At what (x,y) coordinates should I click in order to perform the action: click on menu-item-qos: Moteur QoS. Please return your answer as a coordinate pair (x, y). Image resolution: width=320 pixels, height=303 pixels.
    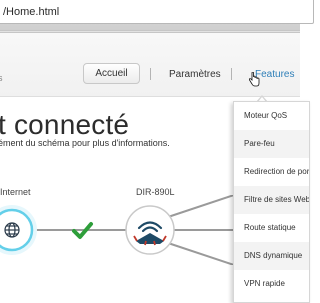
    Looking at the image, I should click on (271, 116).